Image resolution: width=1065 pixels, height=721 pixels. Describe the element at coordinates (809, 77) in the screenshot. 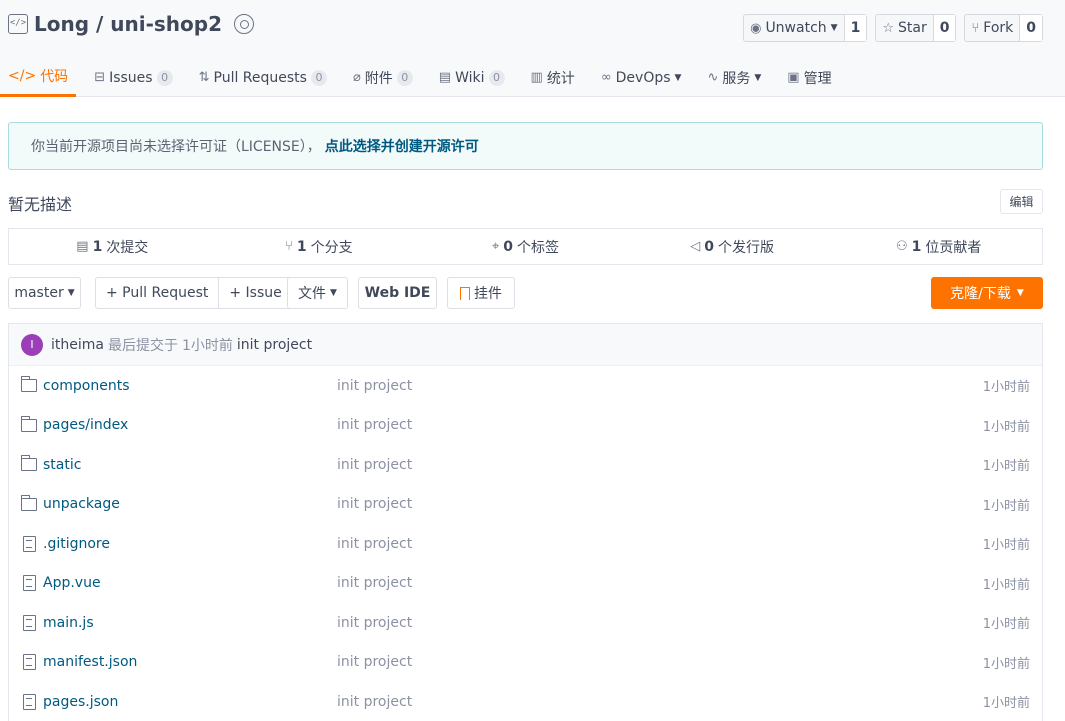

I see `tab-manage: ▣ 管理` at that location.